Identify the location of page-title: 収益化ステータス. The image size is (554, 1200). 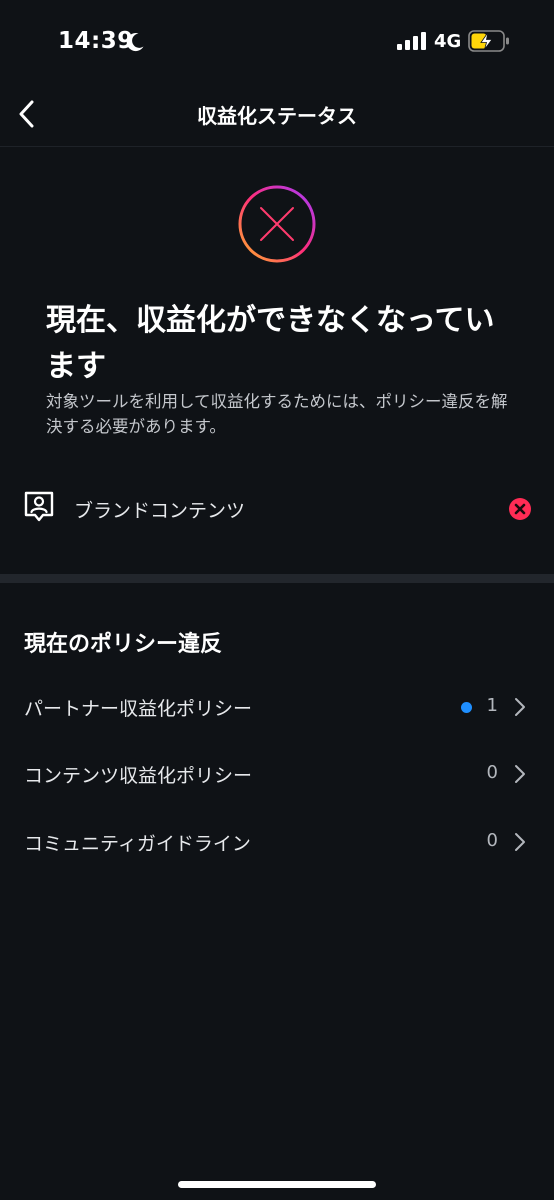
(277, 116).